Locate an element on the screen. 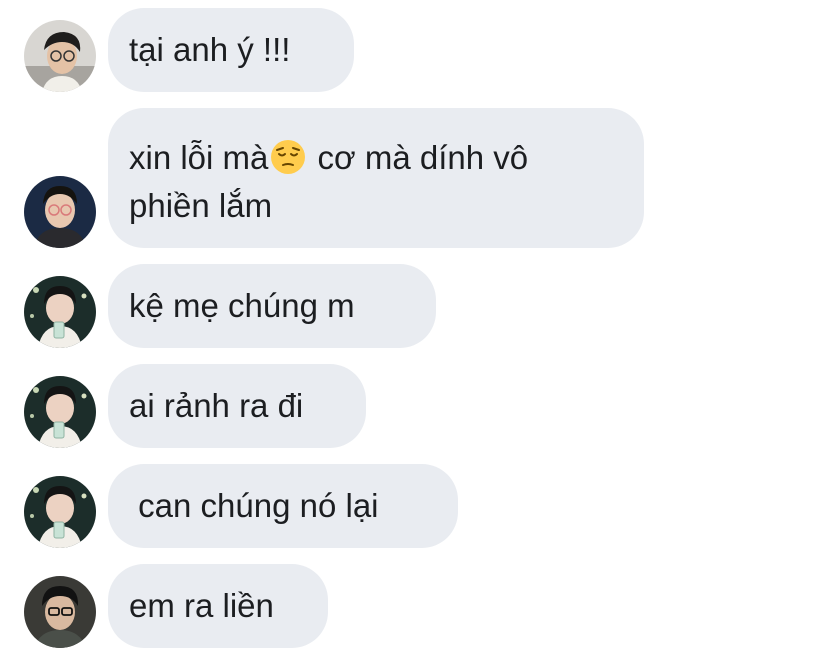 The height and width of the screenshot is (663, 828). avatar-boy-glasses-selfie-icon is located at coordinates (60, 56).